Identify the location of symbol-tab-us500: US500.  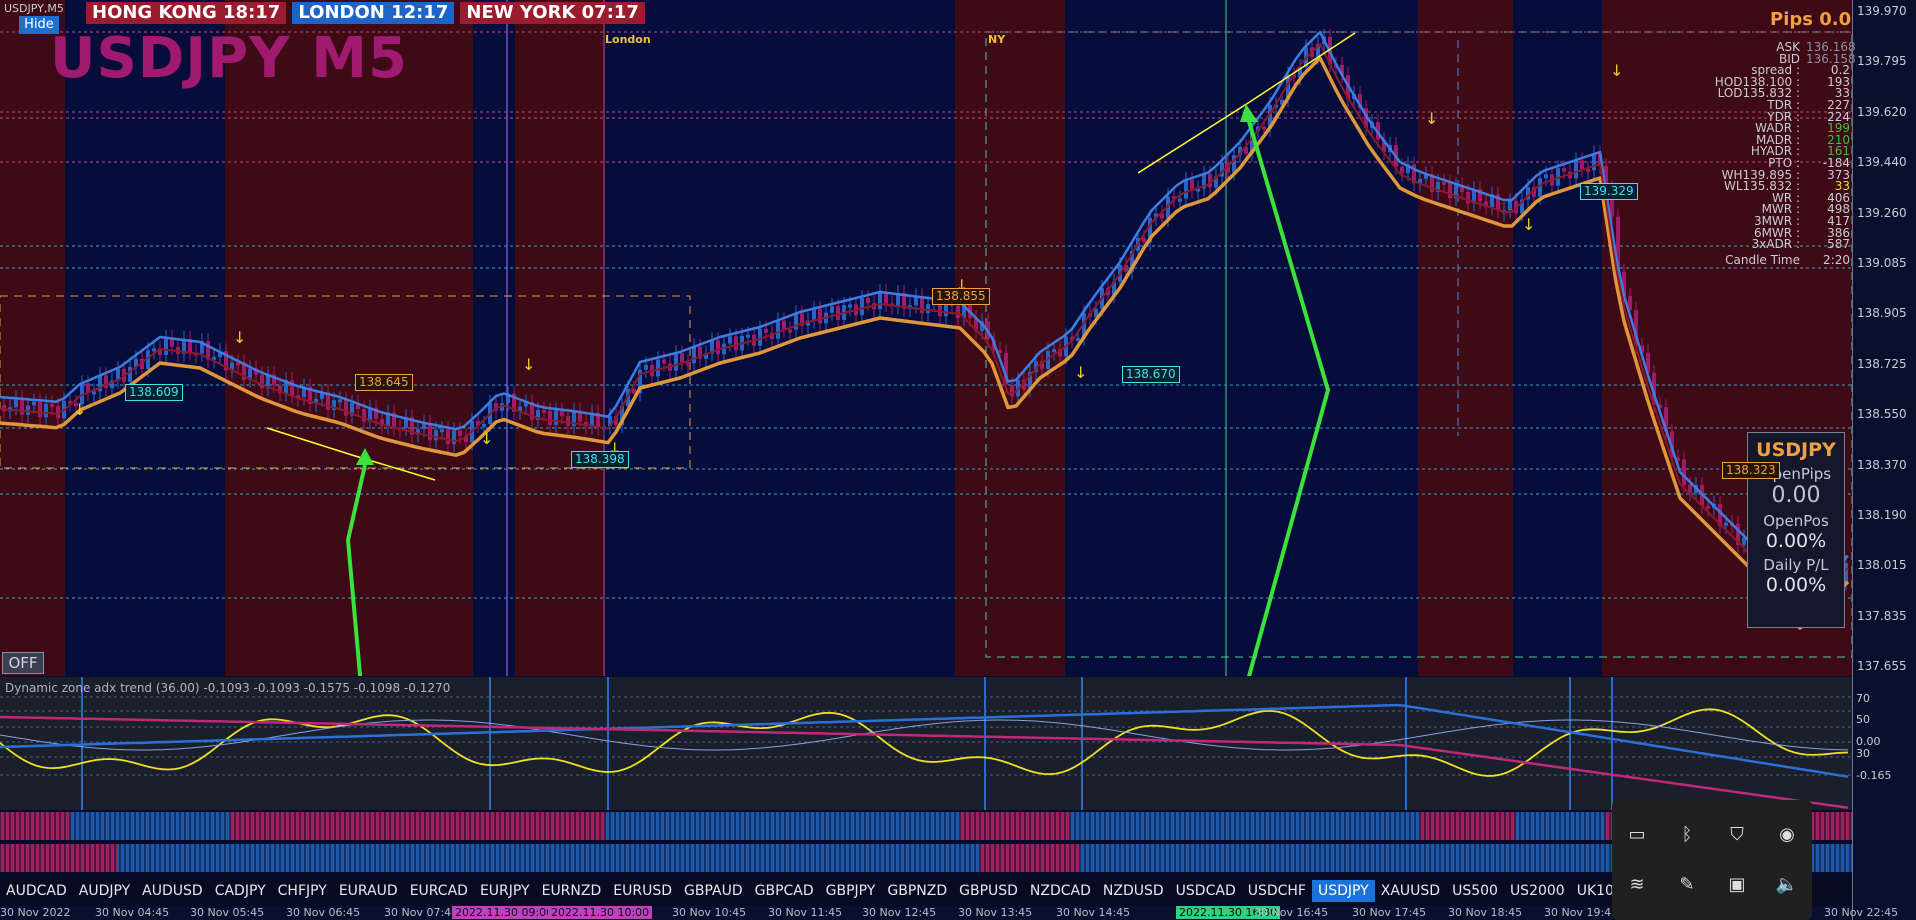
(1475, 891).